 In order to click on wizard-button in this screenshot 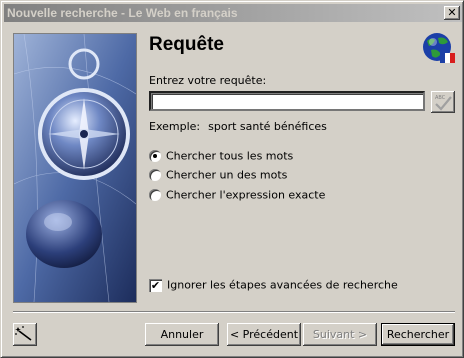, I will do `click(25, 334)`.